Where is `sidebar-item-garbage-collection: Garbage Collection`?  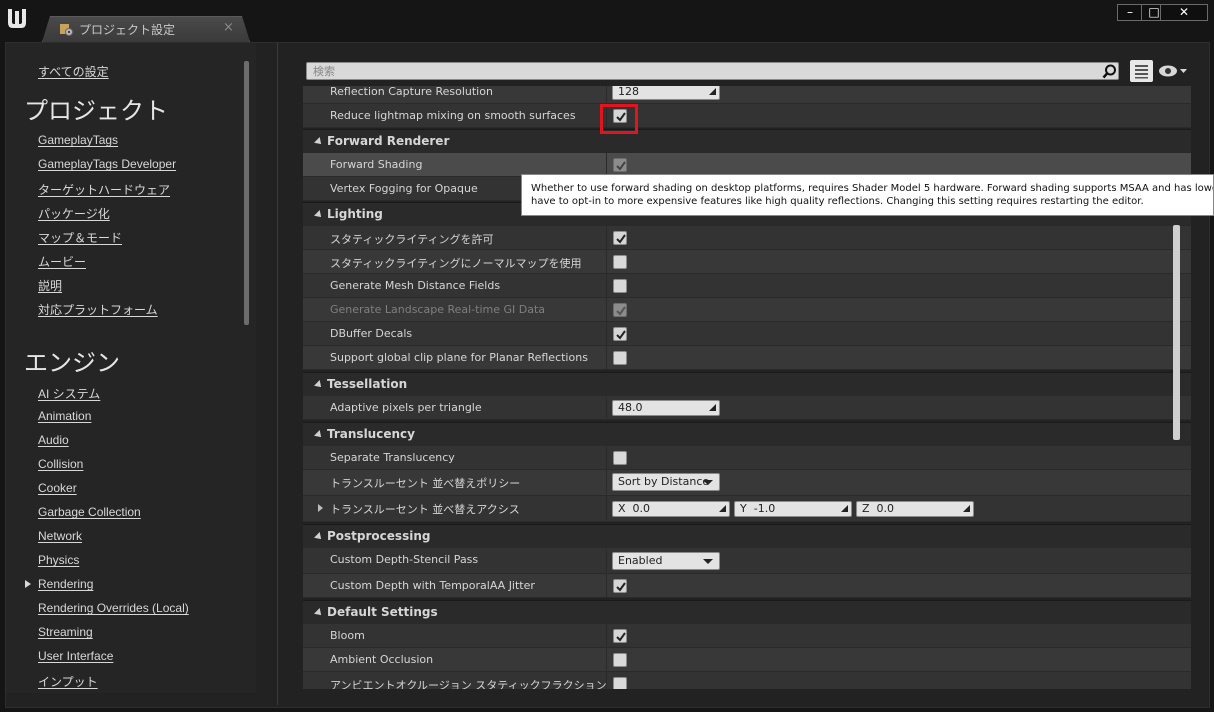
sidebar-item-garbage-collection: Garbage Collection is located at coordinates (89, 512).